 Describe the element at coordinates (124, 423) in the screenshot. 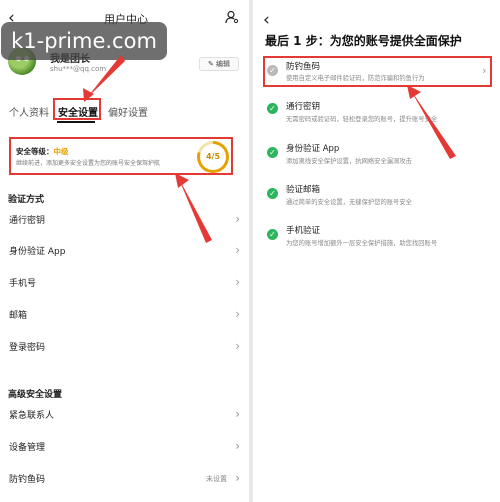

I see `row-emergency-contact: 紧急联系人 ›` at that location.